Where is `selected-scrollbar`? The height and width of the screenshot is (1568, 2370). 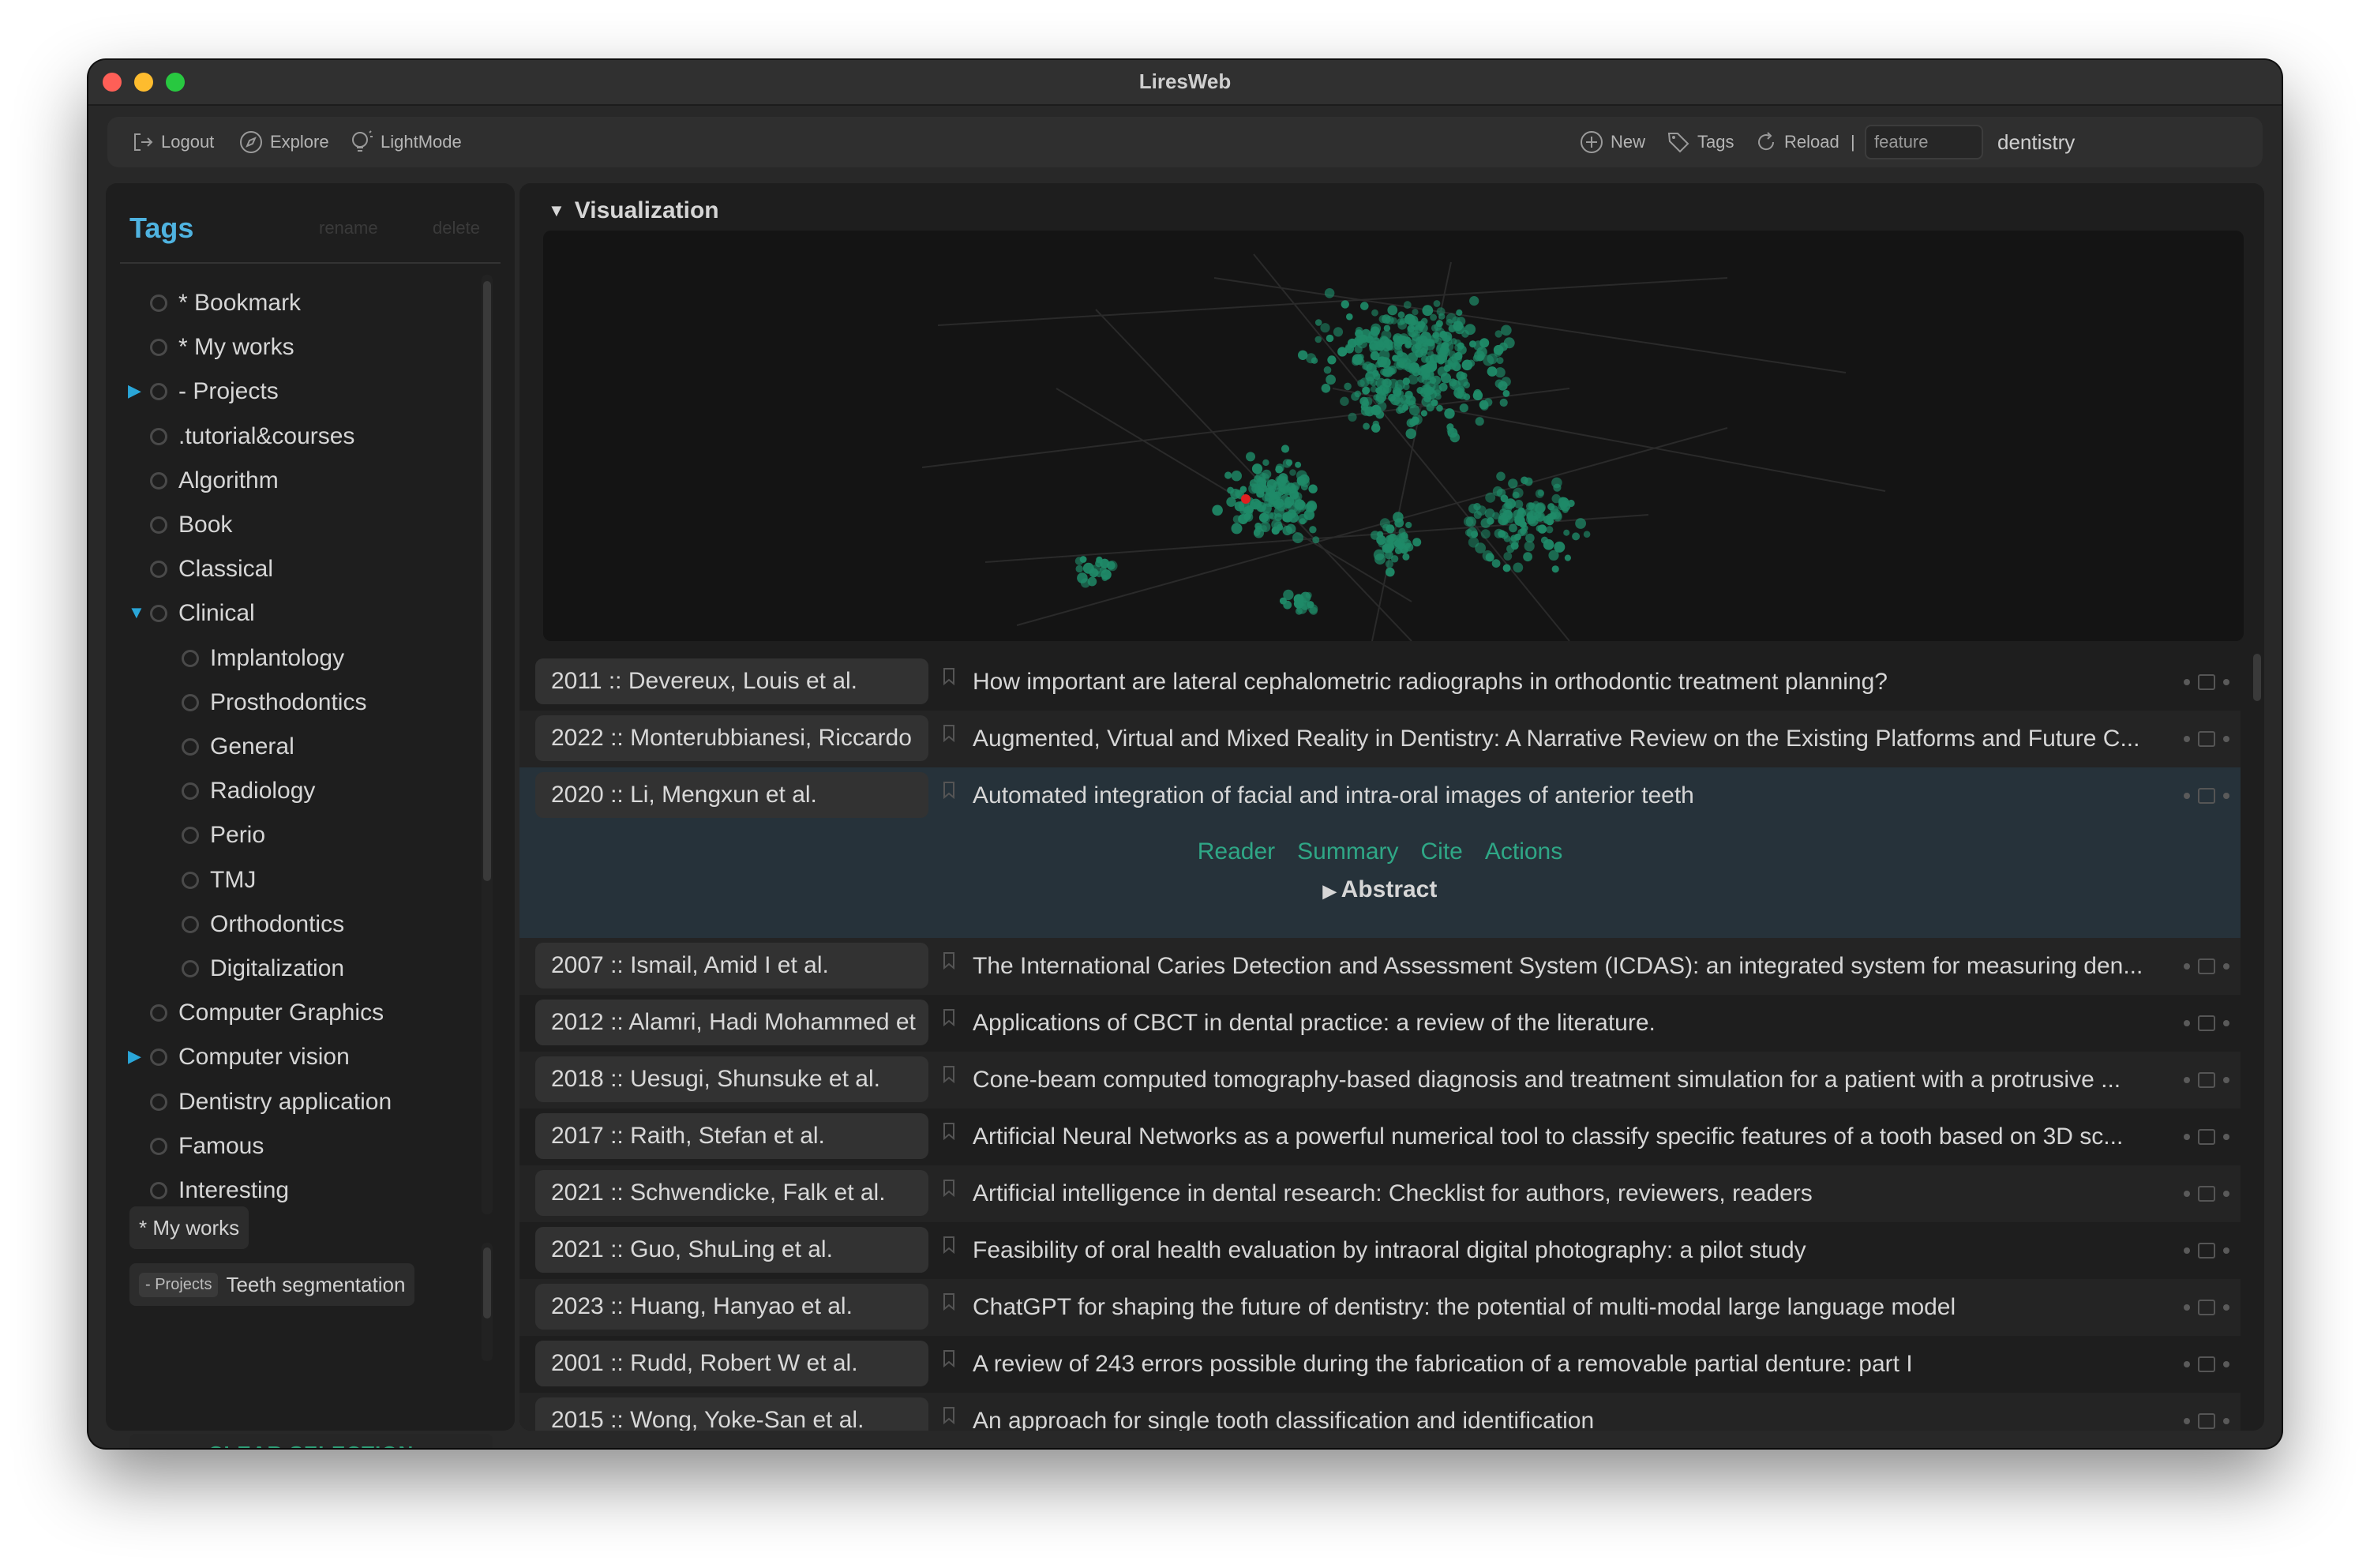
selected-scrollbar is located at coordinates (487, 1283).